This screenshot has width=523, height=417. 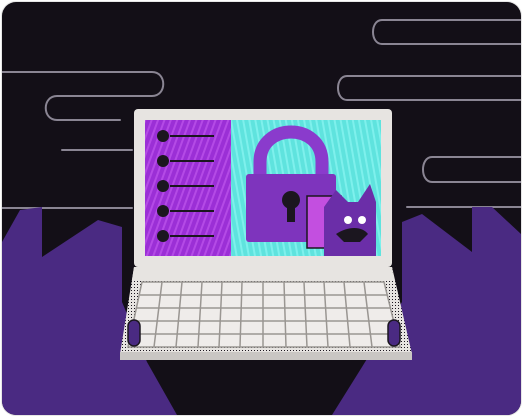 I want to click on laptop-base-top, so click(x=263, y=273).